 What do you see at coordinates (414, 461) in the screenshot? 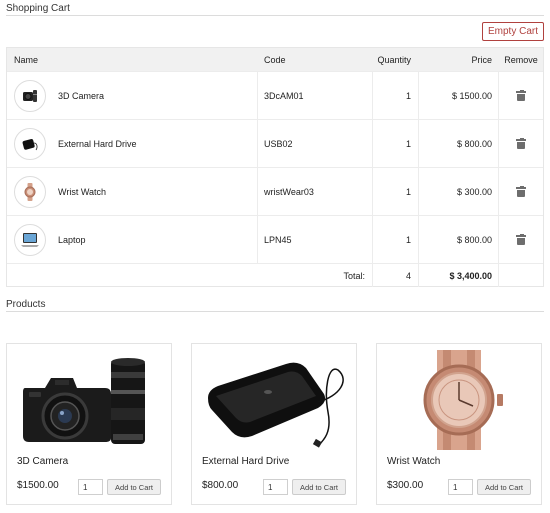
I see `product-name: Wrist Watch` at bounding box center [414, 461].